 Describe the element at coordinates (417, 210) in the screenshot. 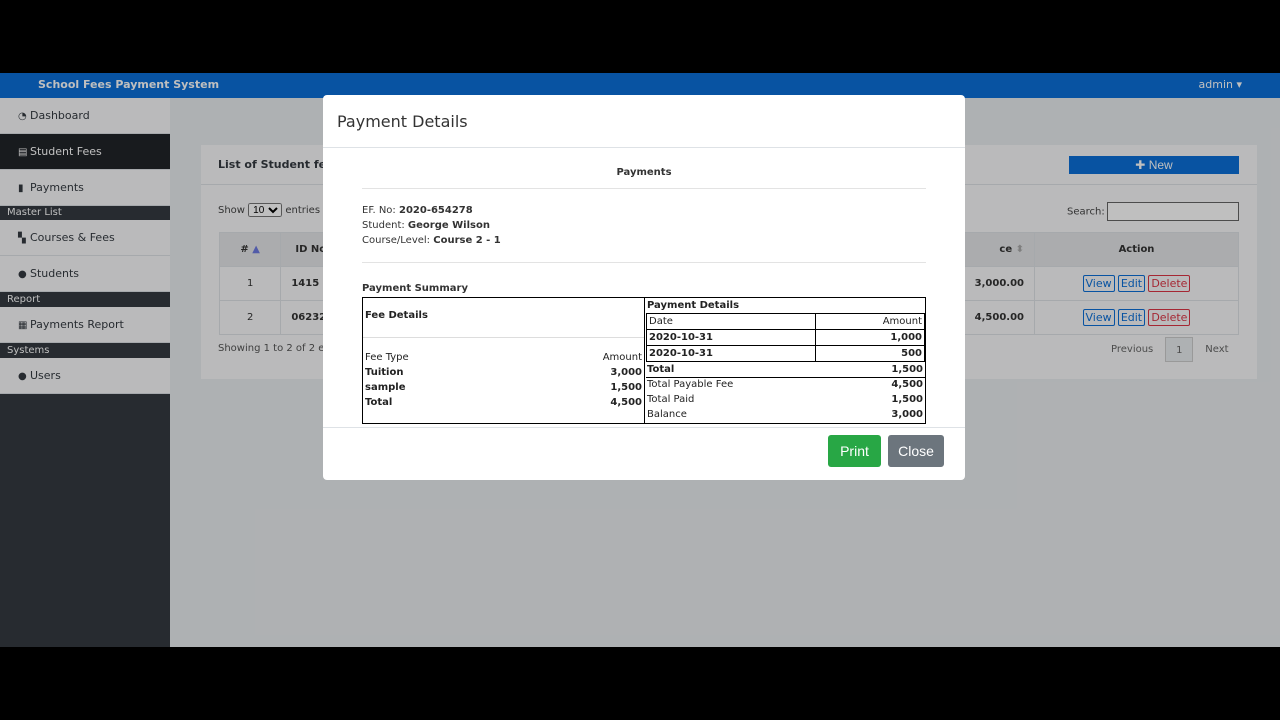

I see `ef-number: EF. No: 2020-654278` at that location.